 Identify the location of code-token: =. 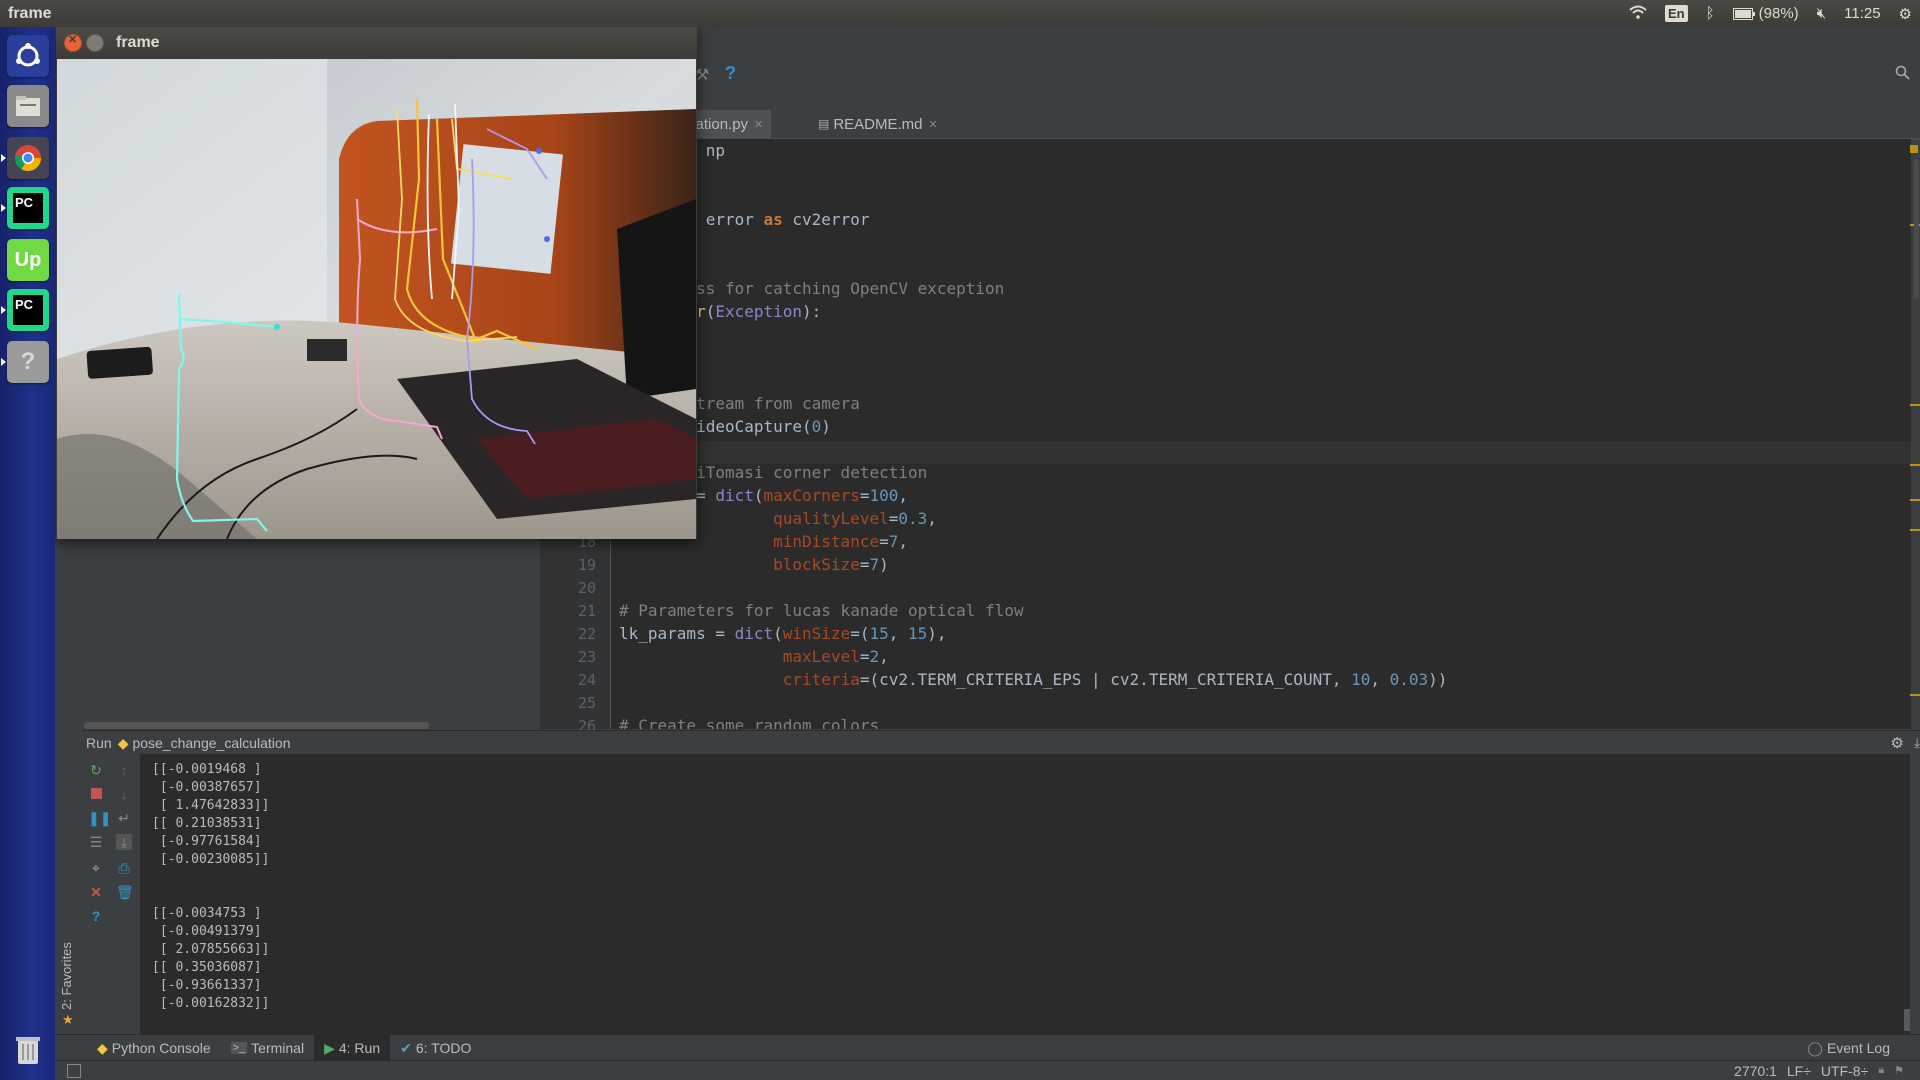
(893, 518).